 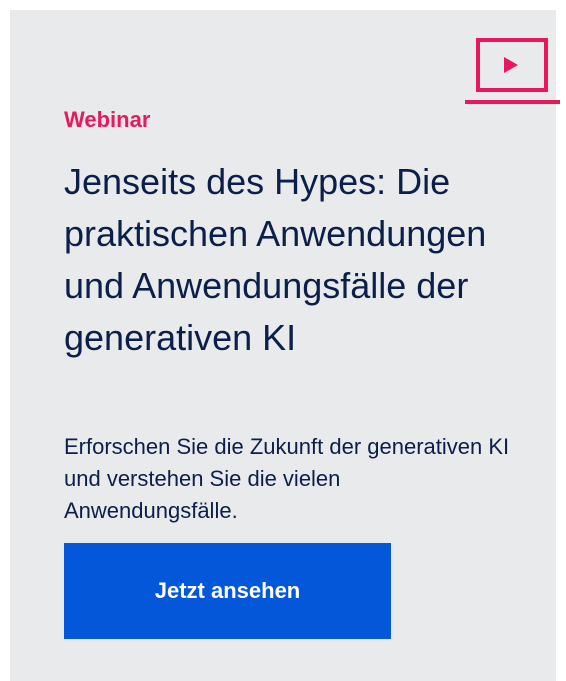 What do you see at coordinates (512, 71) in the screenshot?
I see `video-play-icon` at bounding box center [512, 71].